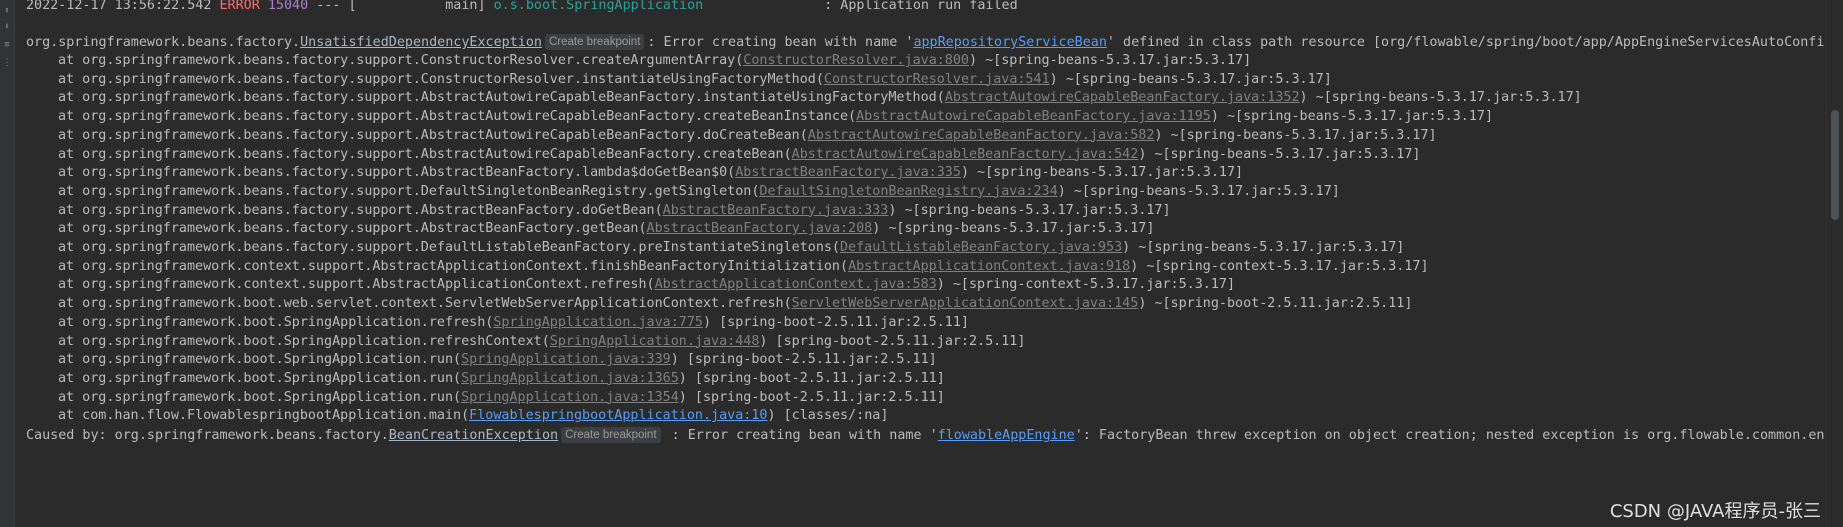  I want to click on log-pid: 15040, so click(288, 6).